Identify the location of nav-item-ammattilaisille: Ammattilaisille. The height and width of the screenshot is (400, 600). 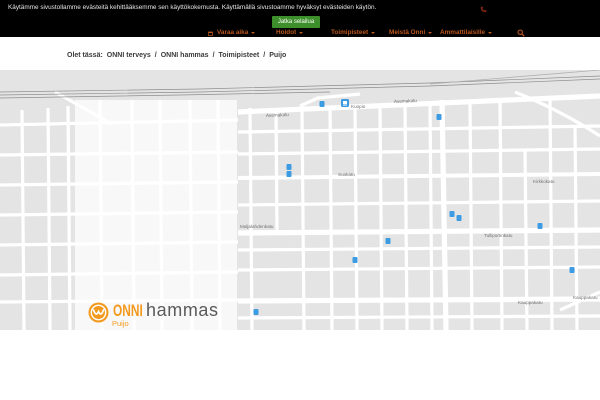
(466, 33).